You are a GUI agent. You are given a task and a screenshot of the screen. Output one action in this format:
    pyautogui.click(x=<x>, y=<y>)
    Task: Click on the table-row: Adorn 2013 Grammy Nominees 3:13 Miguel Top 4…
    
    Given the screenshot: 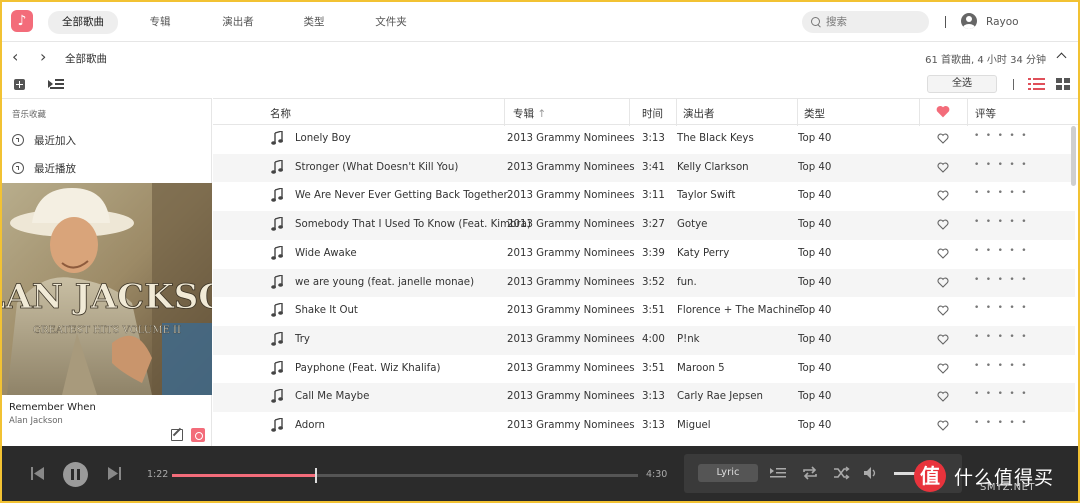 What is the action you would take?
    pyautogui.click(x=644, y=426)
    